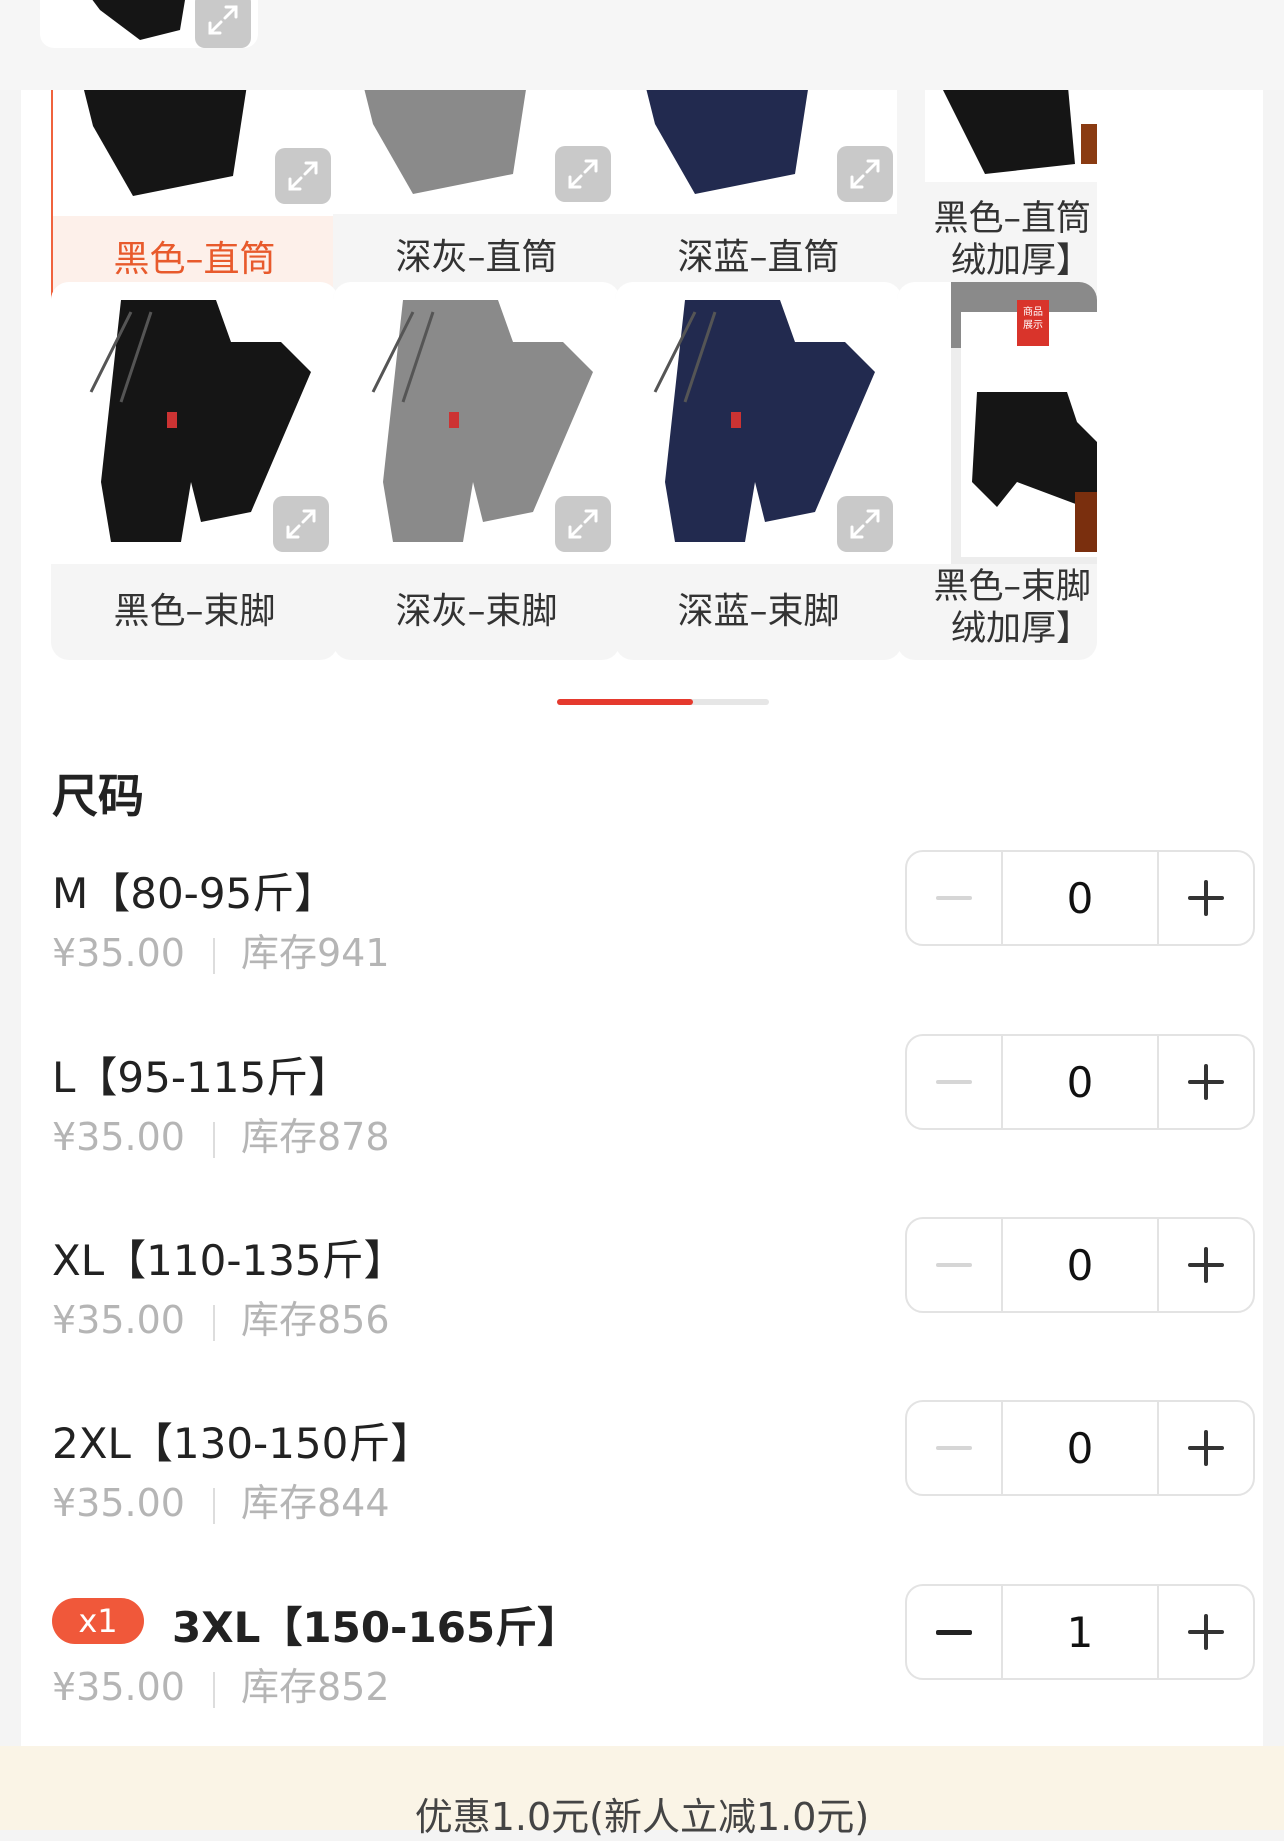 Image resolution: width=1284 pixels, height=1841 pixels. I want to click on size-row-m: M【80-95斤】 ¥35.00 库存941 0, so click(653, 920).